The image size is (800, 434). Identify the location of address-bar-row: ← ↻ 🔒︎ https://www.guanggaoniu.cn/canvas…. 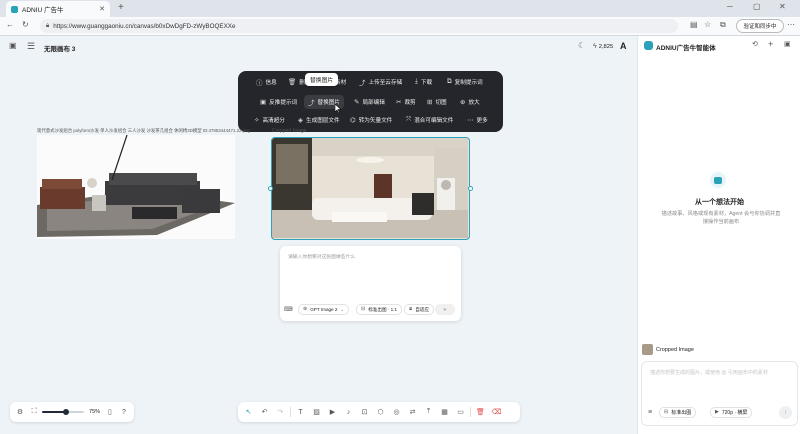
(400, 26).